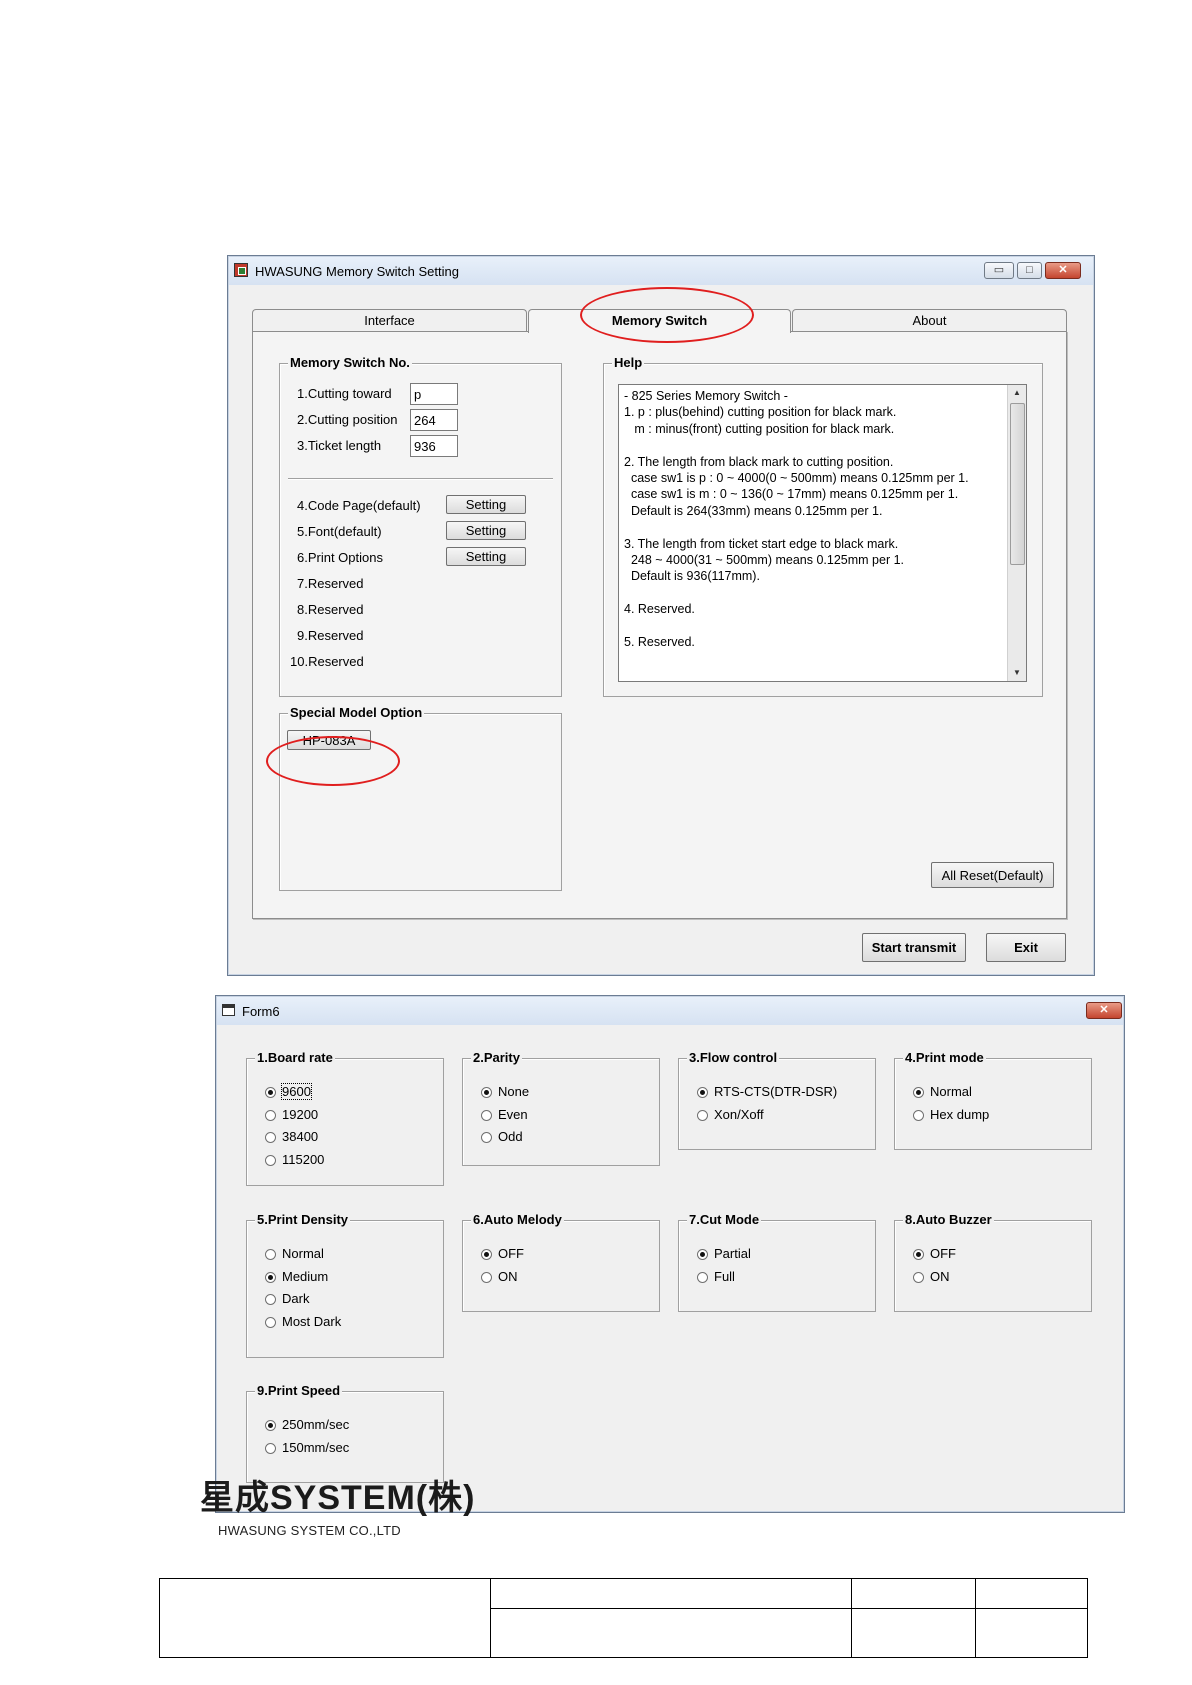  I want to click on cut-mode-option-label: Partial, so click(732, 1253).